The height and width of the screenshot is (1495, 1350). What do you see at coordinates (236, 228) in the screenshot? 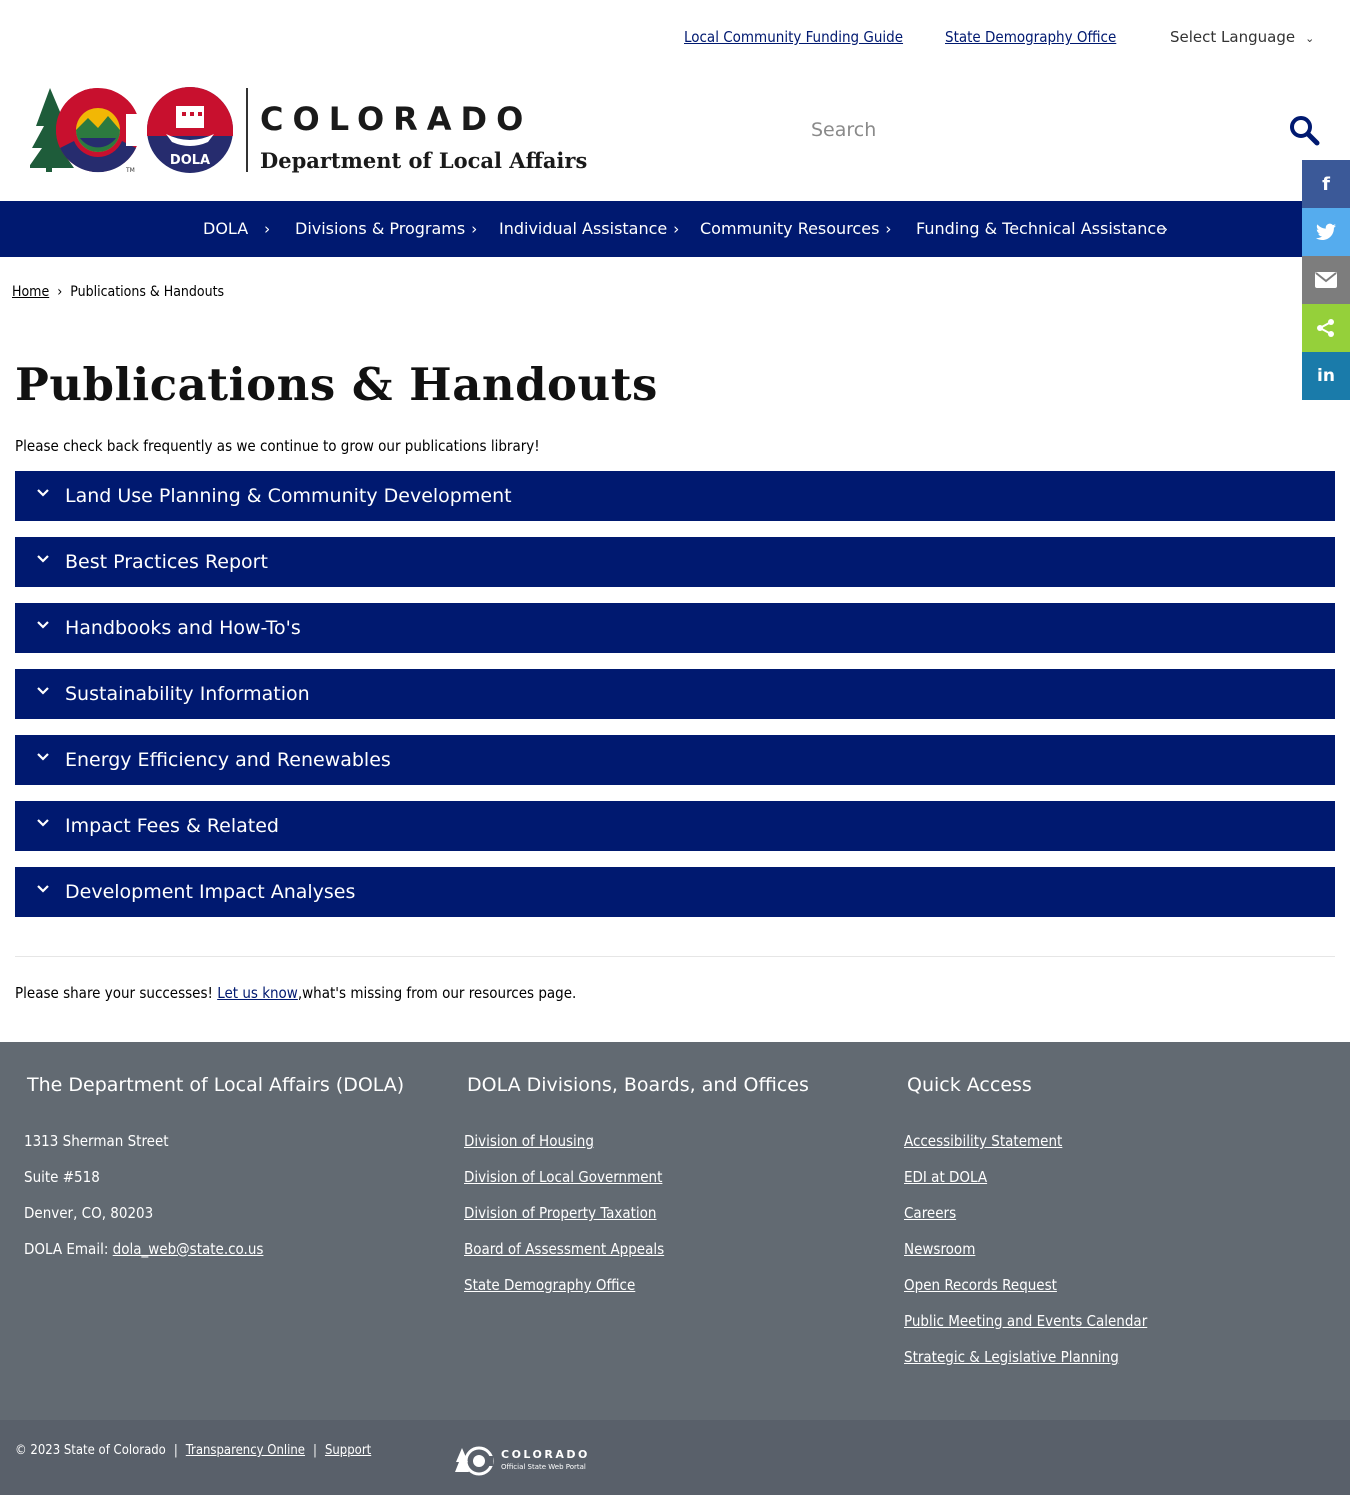
I see `nav-item-dola: DOLA ›` at bounding box center [236, 228].